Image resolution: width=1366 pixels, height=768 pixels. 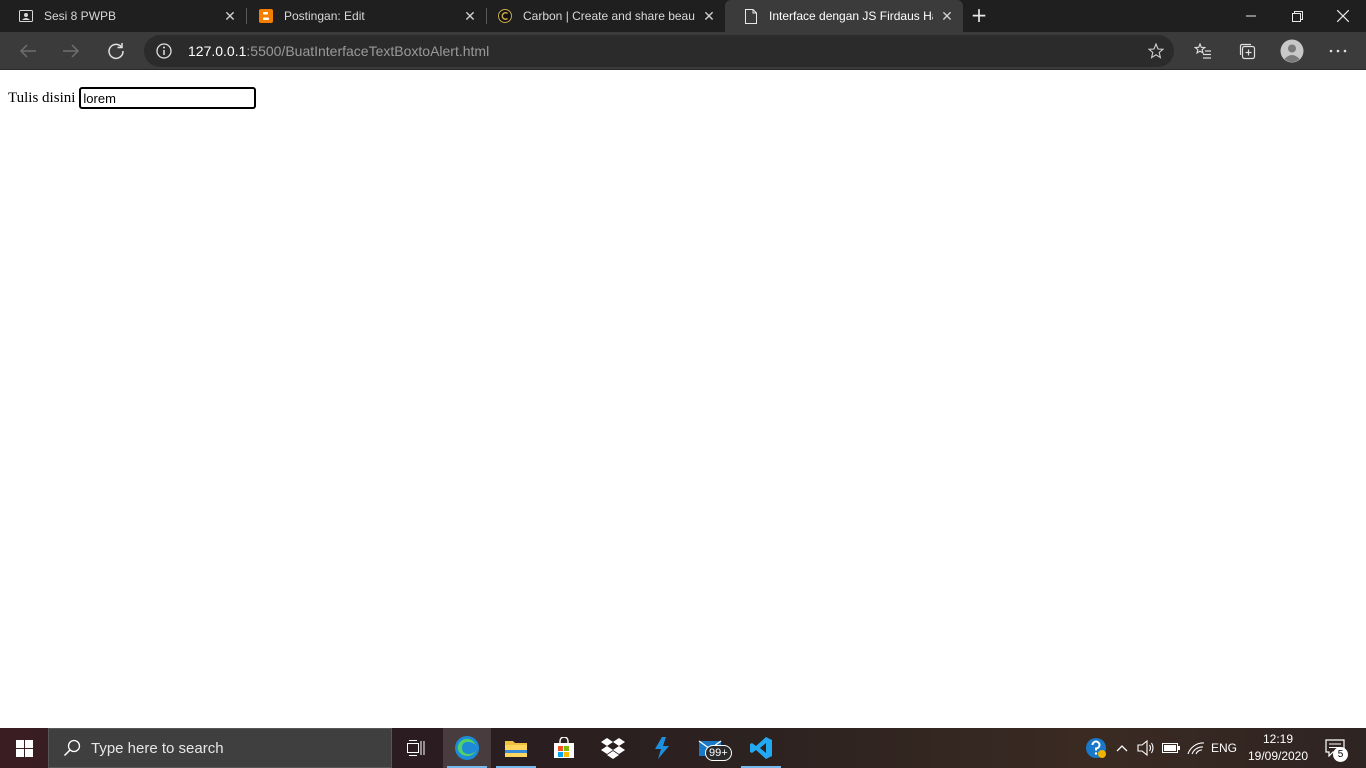 What do you see at coordinates (505, 16) in the screenshot?
I see `carbon-icon` at bounding box center [505, 16].